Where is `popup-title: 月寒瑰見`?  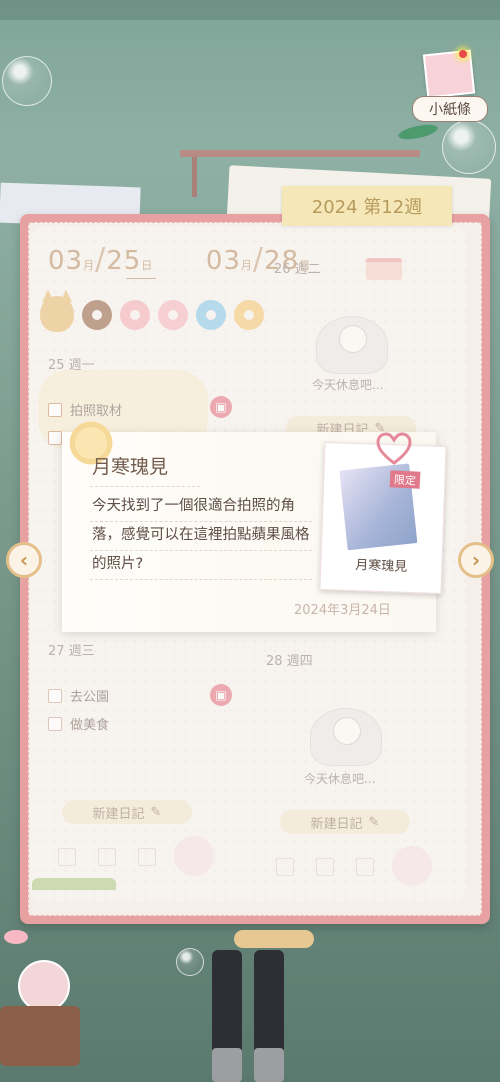 popup-title: 月寒瑰見 is located at coordinates (130, 467).